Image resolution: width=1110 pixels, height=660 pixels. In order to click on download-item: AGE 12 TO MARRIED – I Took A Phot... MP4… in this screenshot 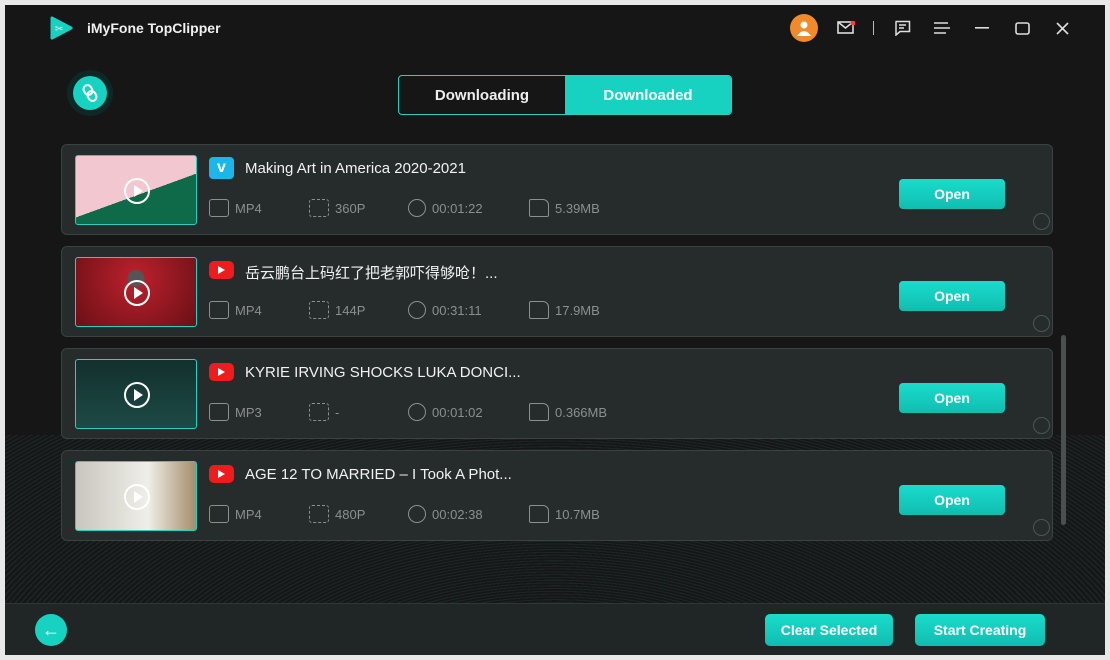, I will do `click(557, 495)`.